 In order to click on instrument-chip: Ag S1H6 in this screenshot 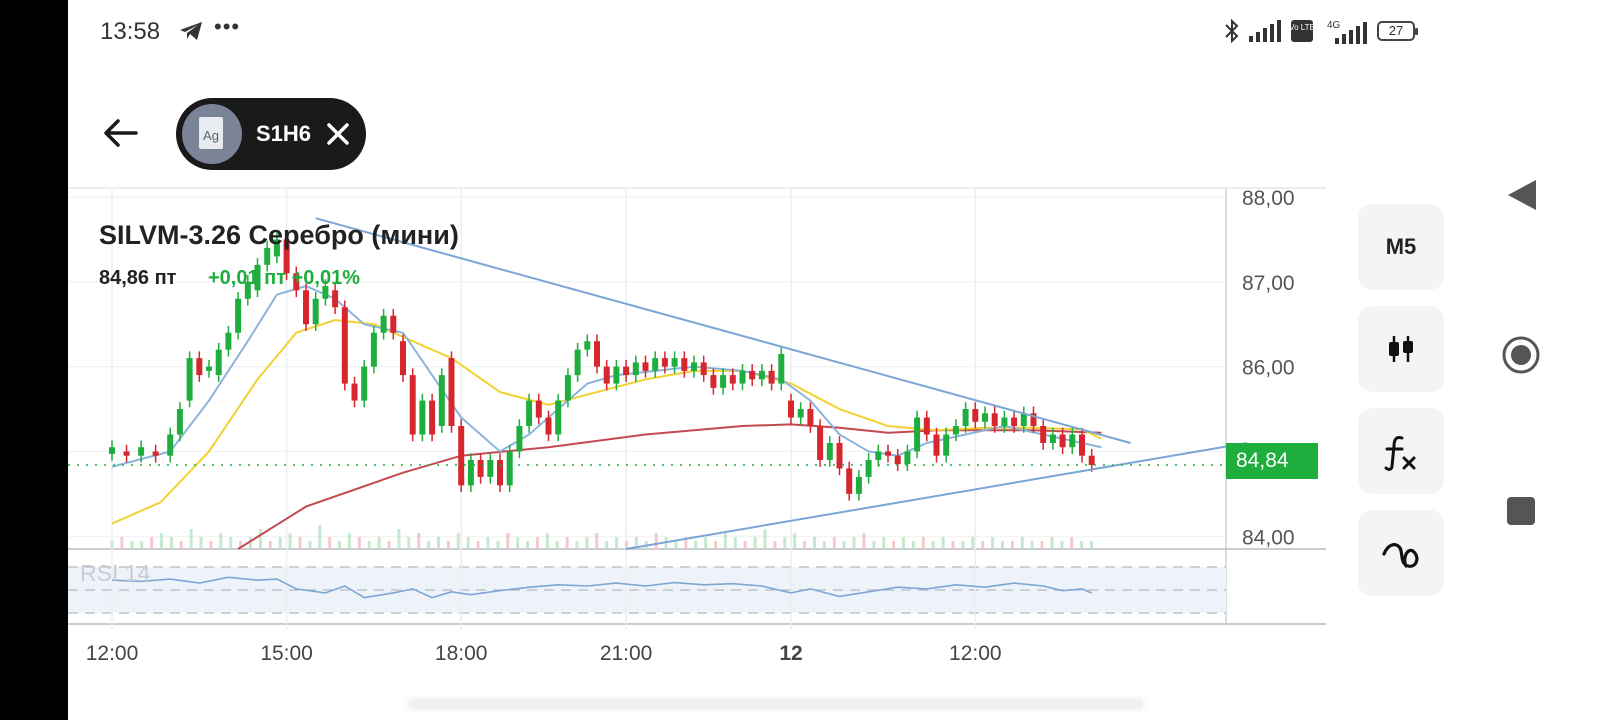, I will do `click(271, 134)`.